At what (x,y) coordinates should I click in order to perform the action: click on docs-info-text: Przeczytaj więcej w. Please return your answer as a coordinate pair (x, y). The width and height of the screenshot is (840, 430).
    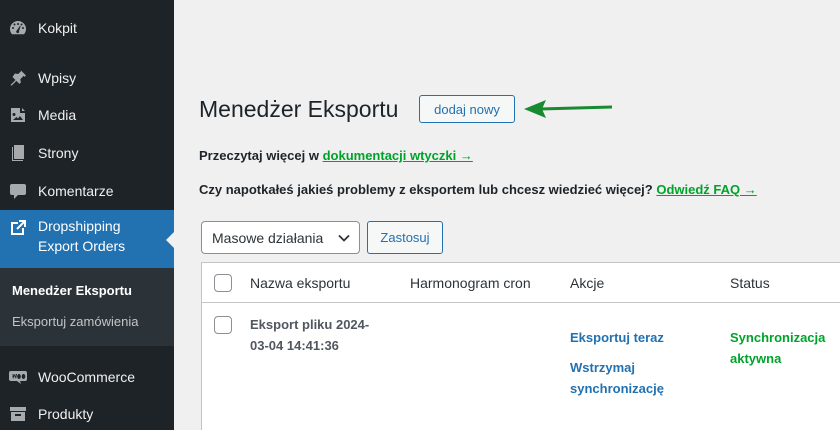
    Looking at the image, I should click on (259, 155).